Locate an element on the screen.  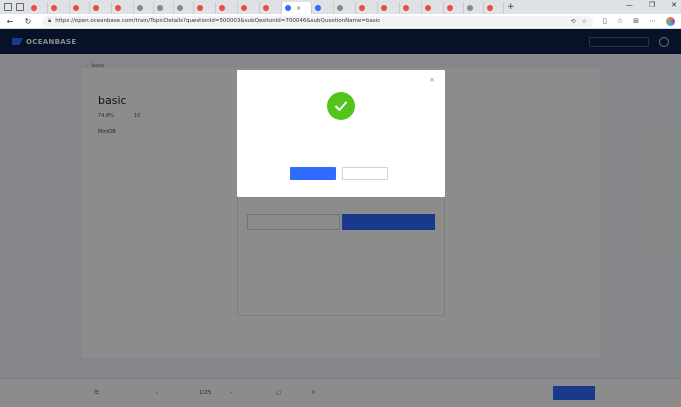
modal-body is located at coordinates (341, 143).